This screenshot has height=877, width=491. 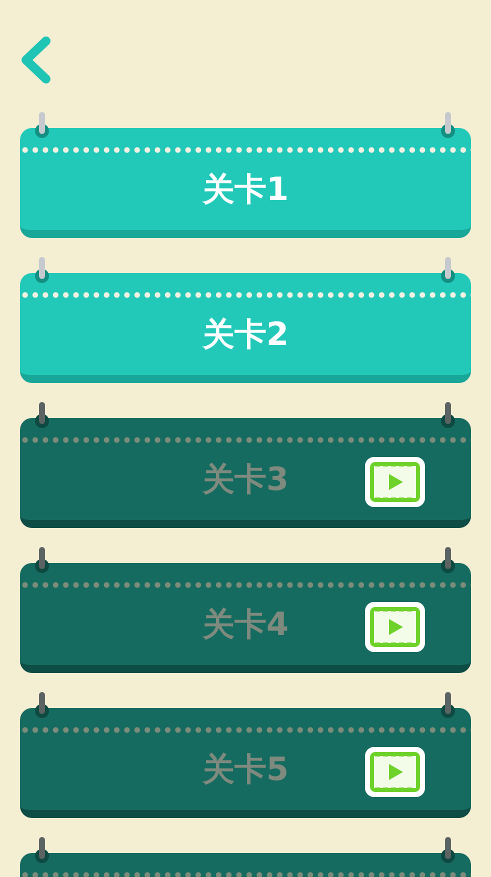 I want to click on level-card: 关卡4, so click(x=245, y=618).